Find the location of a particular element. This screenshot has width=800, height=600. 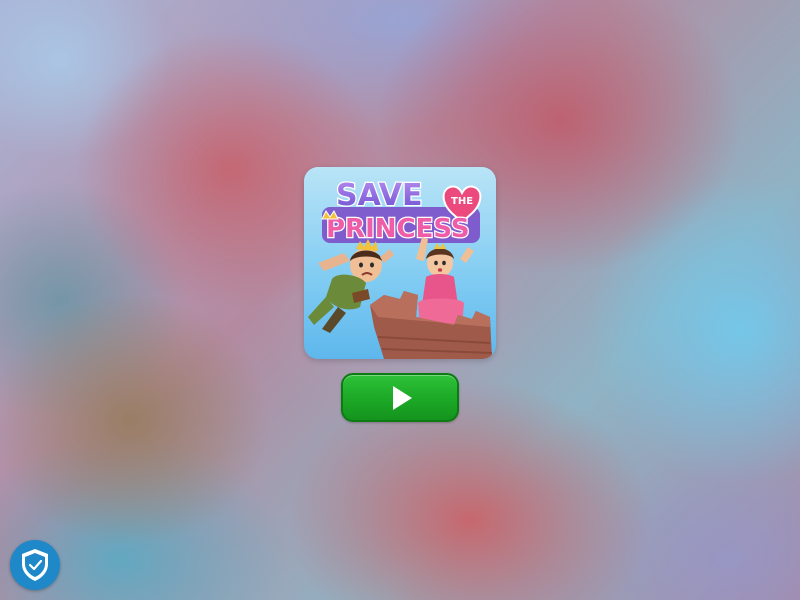

play-button is located at coordinates (400, 397).